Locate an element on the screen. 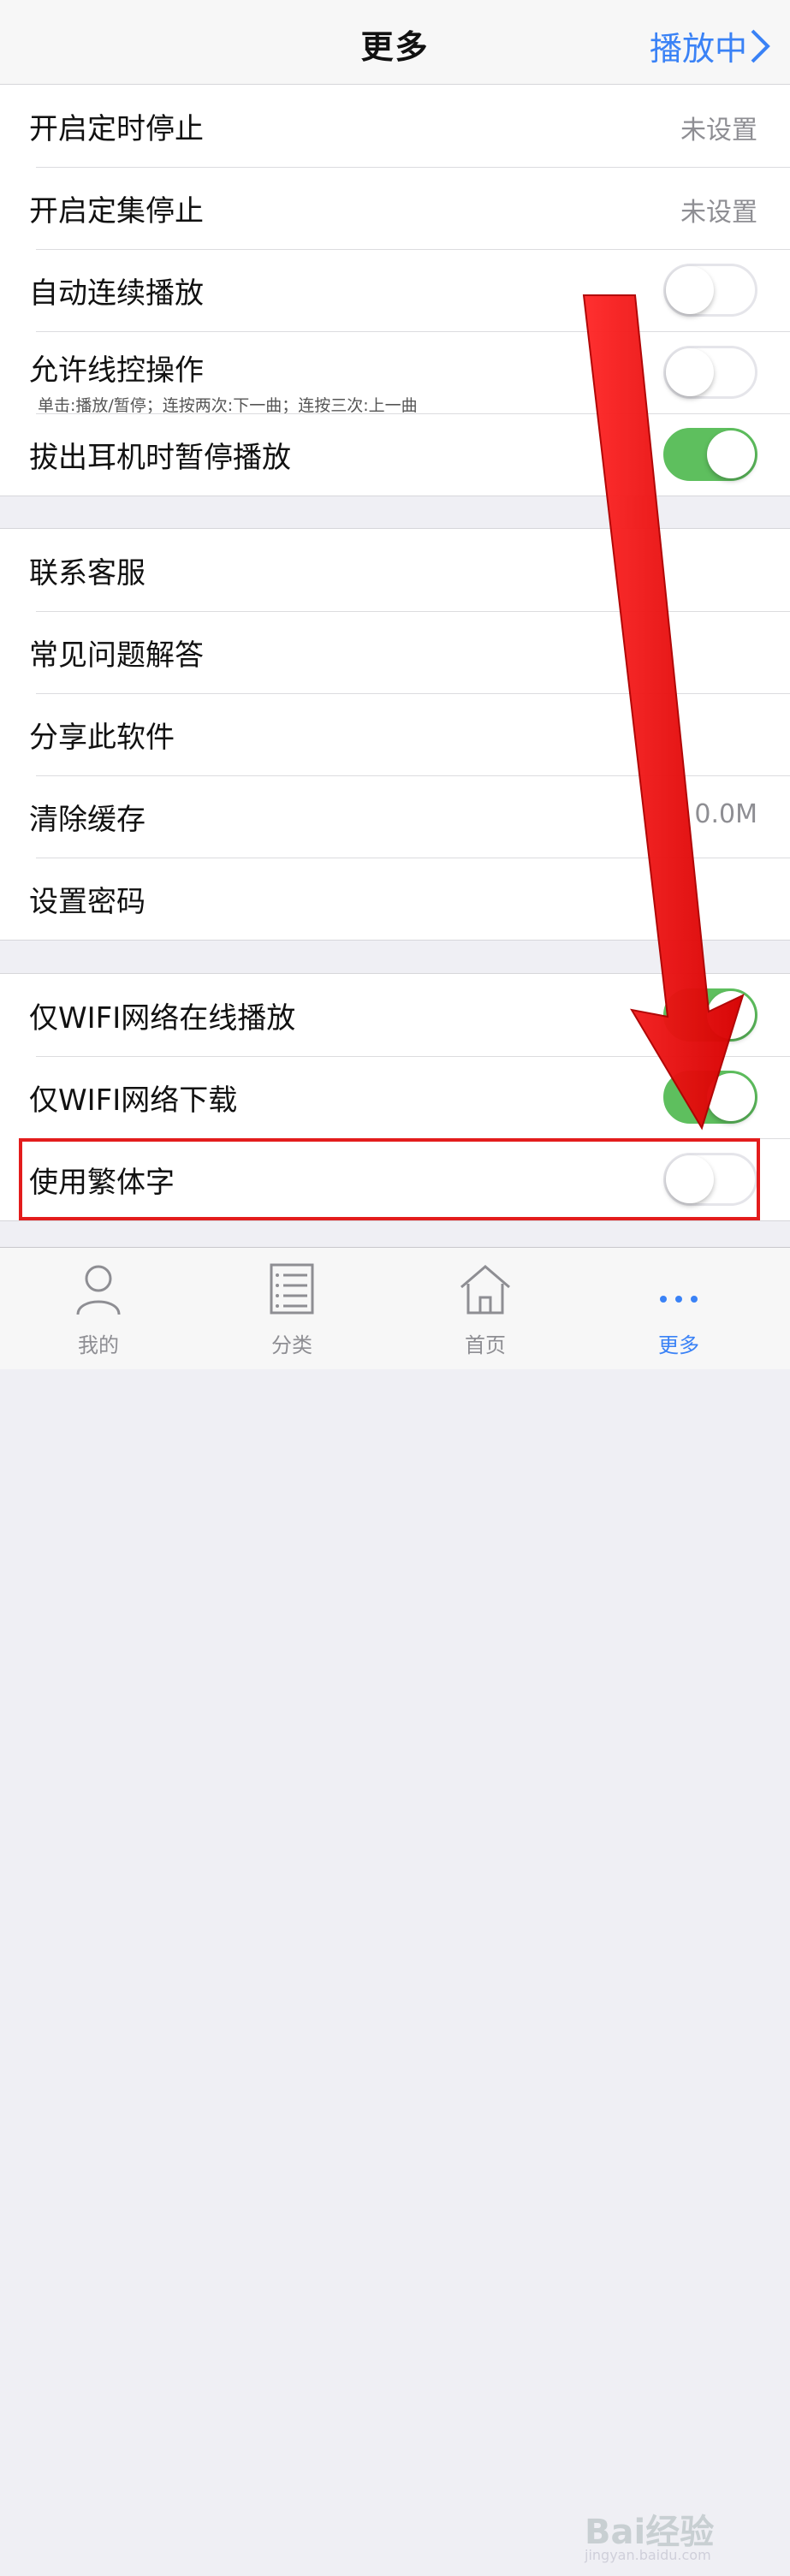  row-clear-cache: 清除缓存 0.0M is located at coordinates (395, 816).